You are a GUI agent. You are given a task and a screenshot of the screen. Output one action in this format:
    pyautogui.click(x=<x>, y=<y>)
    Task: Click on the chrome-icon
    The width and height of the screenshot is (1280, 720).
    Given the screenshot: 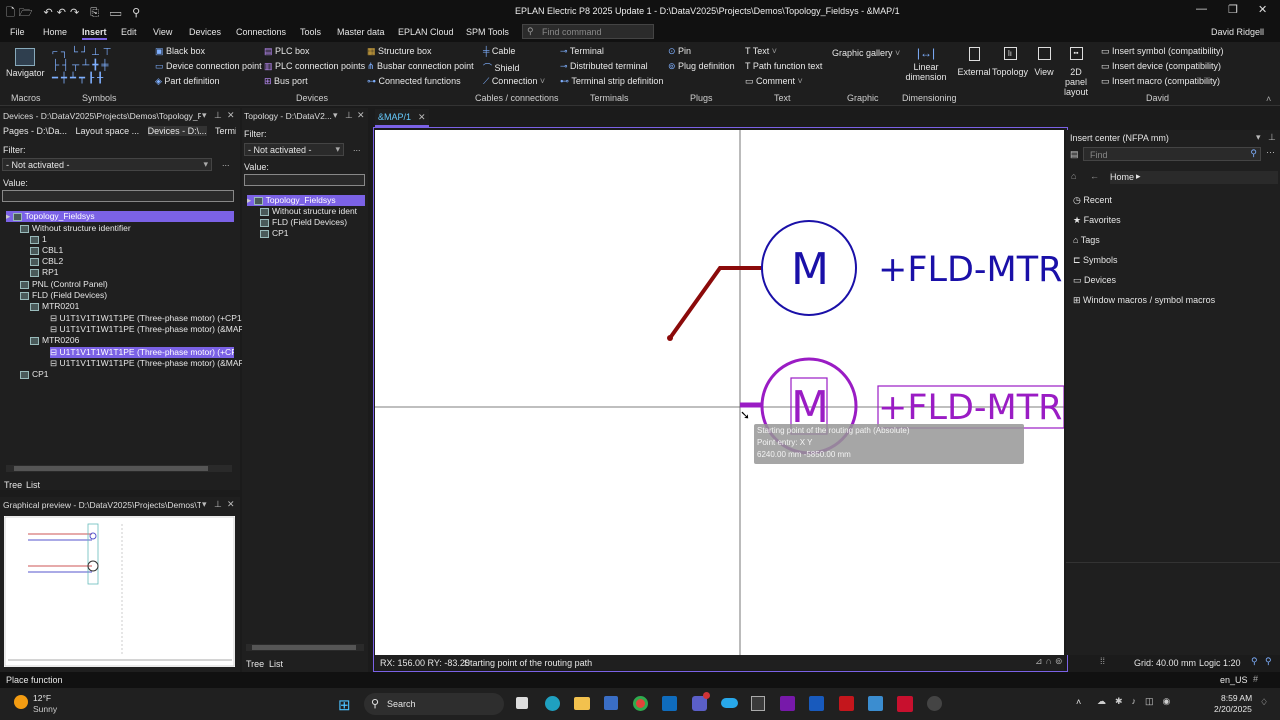 What is the action you would take?
    pyautogui.click(x=640, y=703)
    